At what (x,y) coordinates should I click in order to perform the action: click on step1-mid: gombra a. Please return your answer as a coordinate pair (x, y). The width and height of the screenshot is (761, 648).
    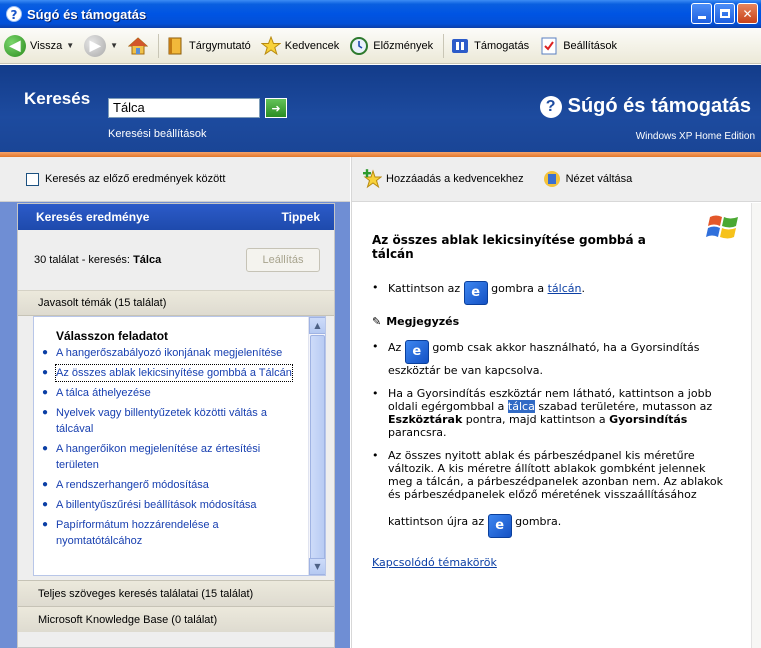
    Looking at the image, I should click on (518, 288).